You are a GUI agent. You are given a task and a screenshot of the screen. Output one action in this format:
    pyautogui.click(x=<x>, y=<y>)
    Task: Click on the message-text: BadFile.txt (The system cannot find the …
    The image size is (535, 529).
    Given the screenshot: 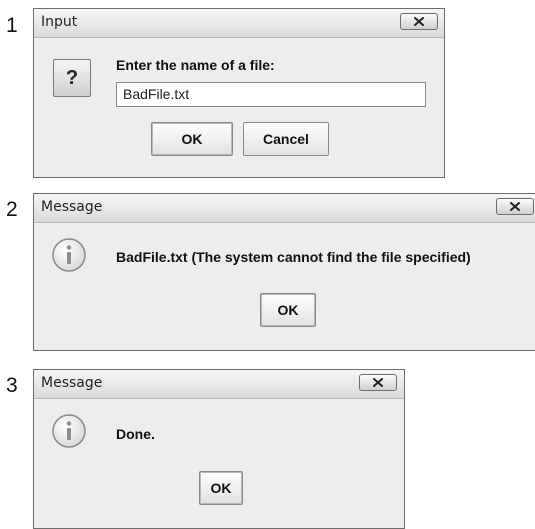 What is the action you would take?
    pyautogui.click(x=293, y=257)
    